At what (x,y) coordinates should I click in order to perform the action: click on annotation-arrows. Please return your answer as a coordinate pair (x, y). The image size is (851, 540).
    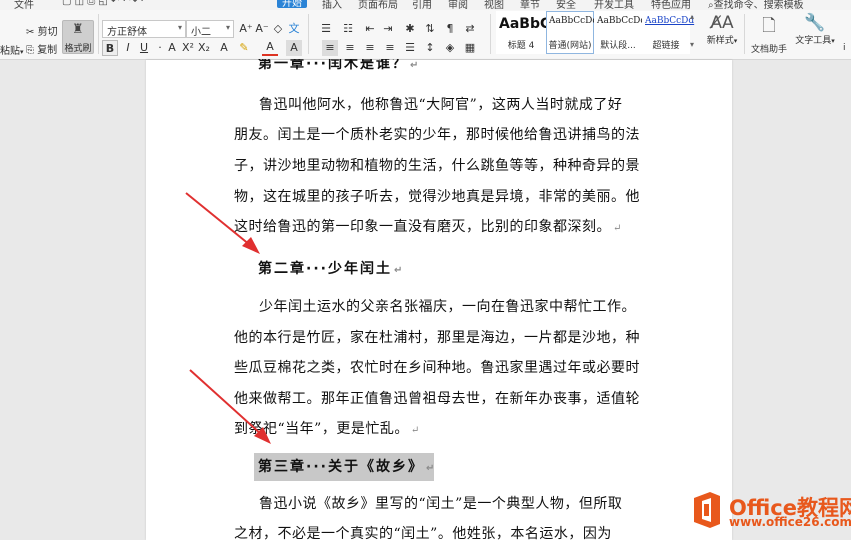
    Looking at the image, I should click on (228, 318).